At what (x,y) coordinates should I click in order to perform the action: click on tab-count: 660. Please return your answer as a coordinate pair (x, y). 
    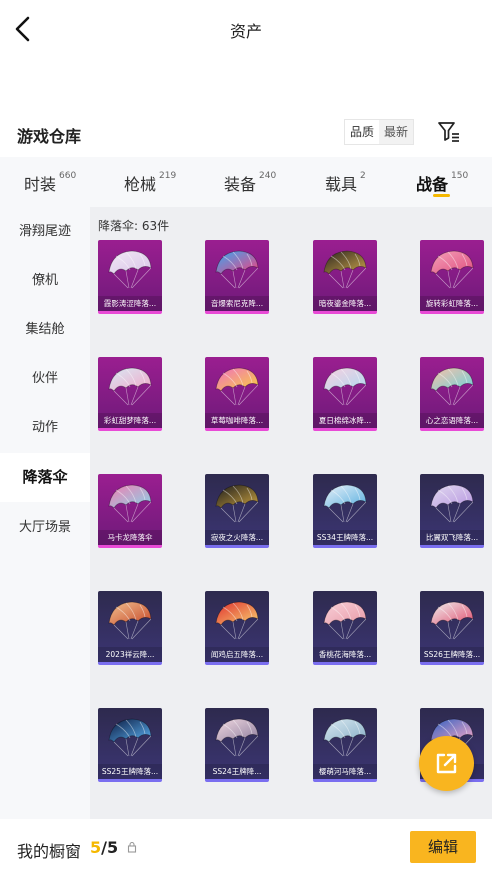
    Looking at the image, I should click on (68, 176).